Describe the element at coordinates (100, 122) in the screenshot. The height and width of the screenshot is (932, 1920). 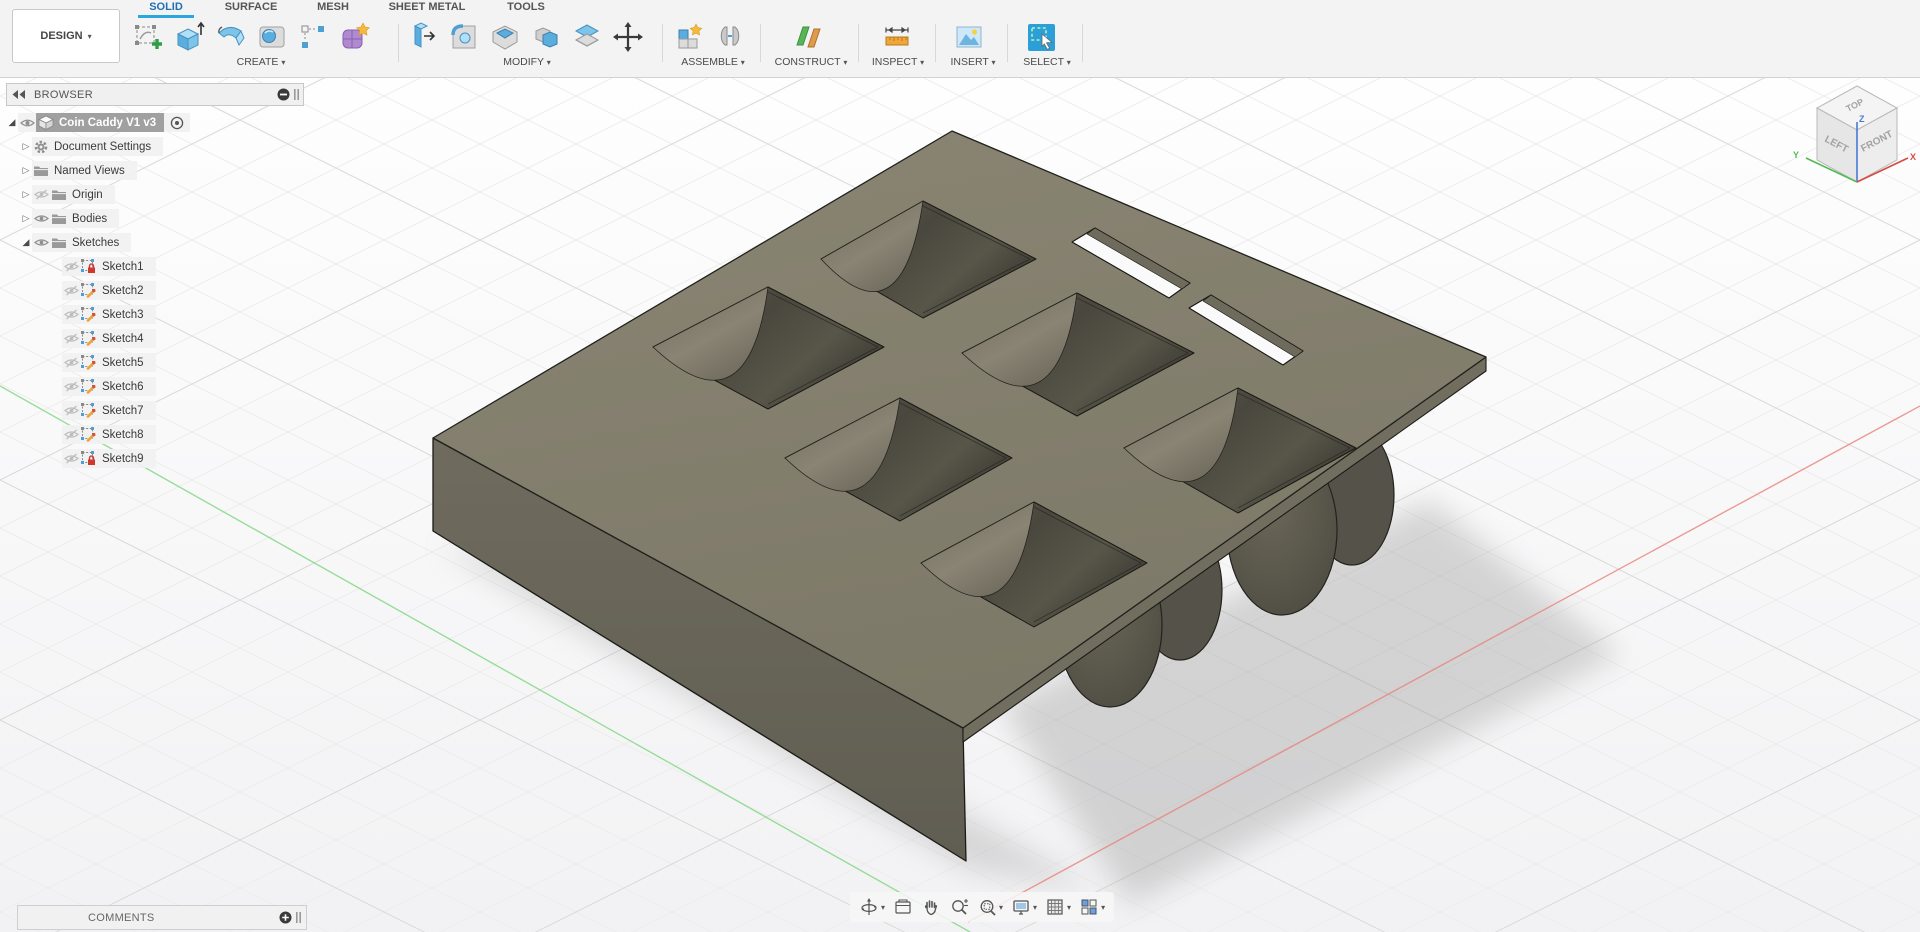
I see `selected-document-node: Coin Caddy V1 v3` at that location.